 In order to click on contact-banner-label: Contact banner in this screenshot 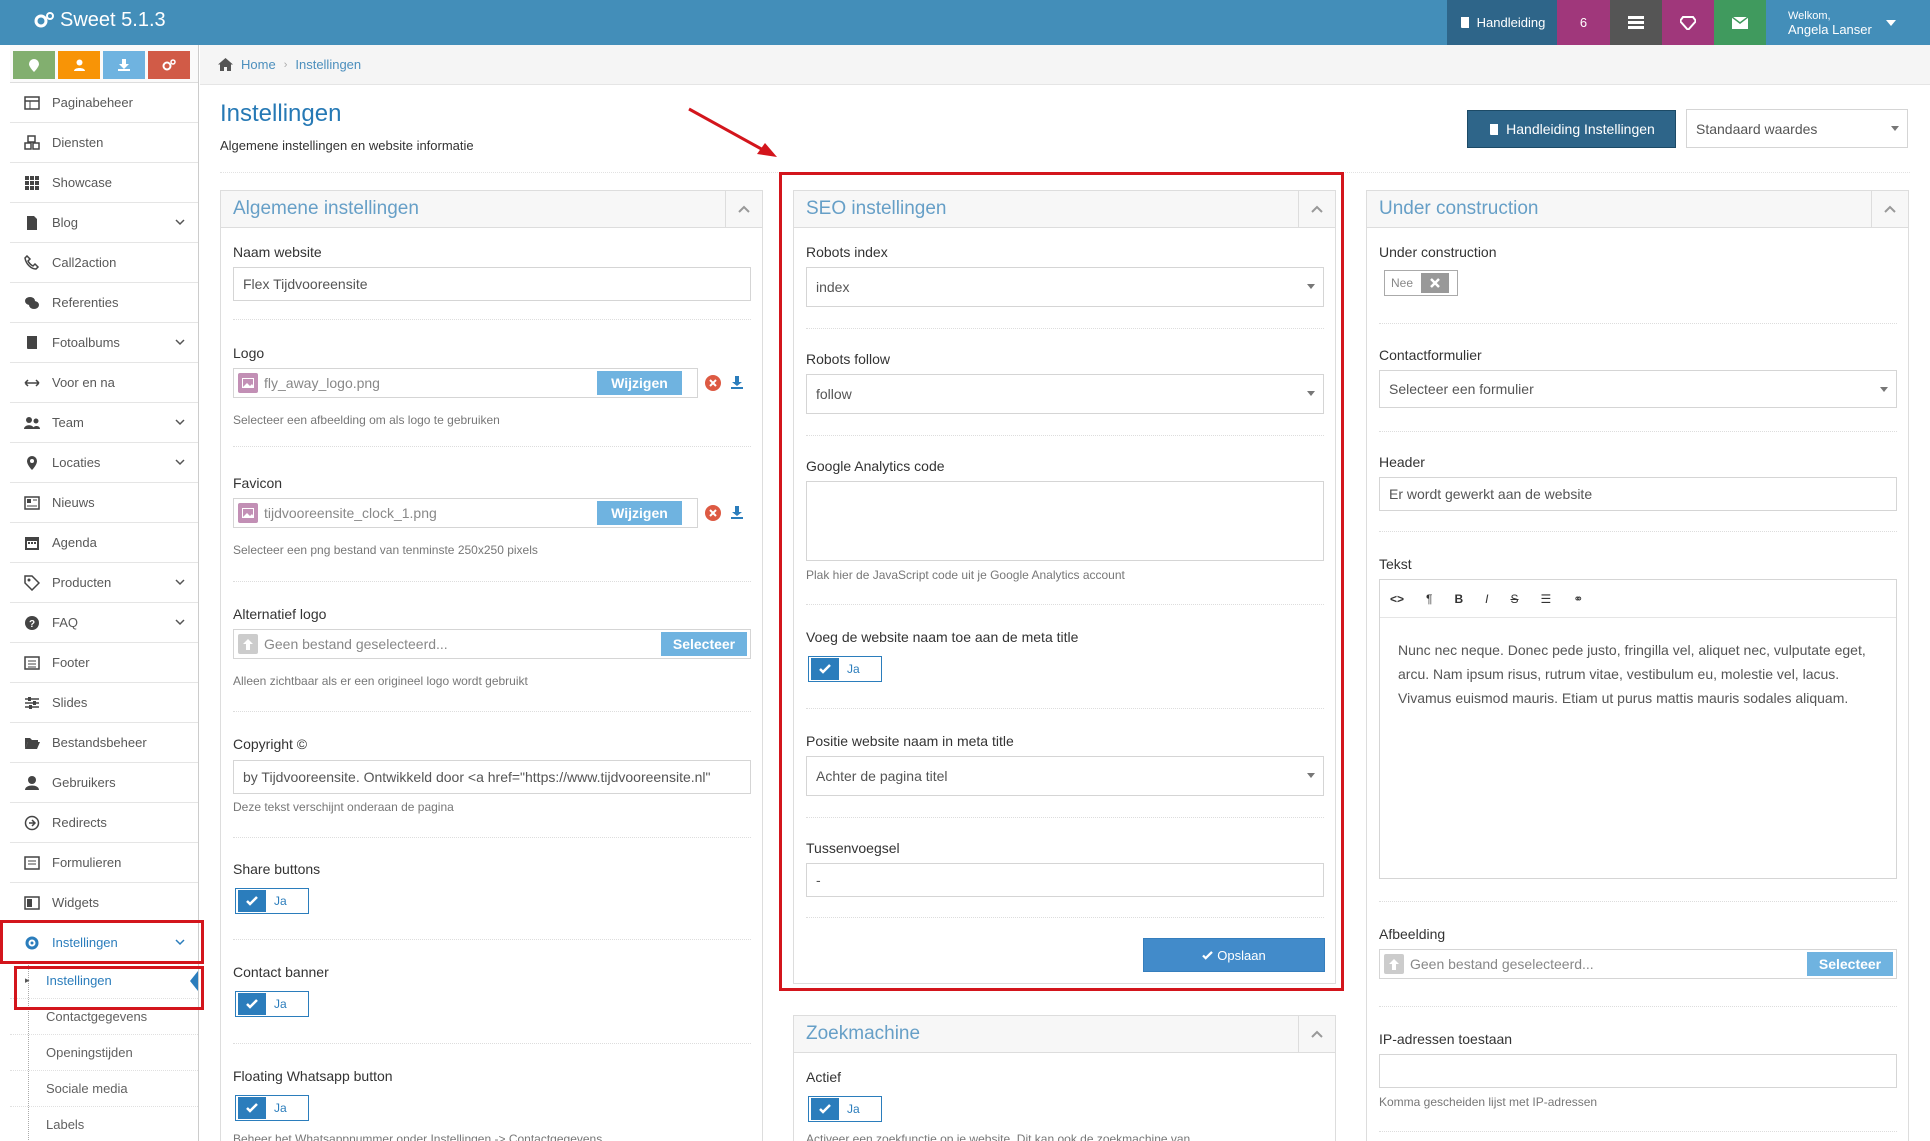, I will do `click(281, 972)`.